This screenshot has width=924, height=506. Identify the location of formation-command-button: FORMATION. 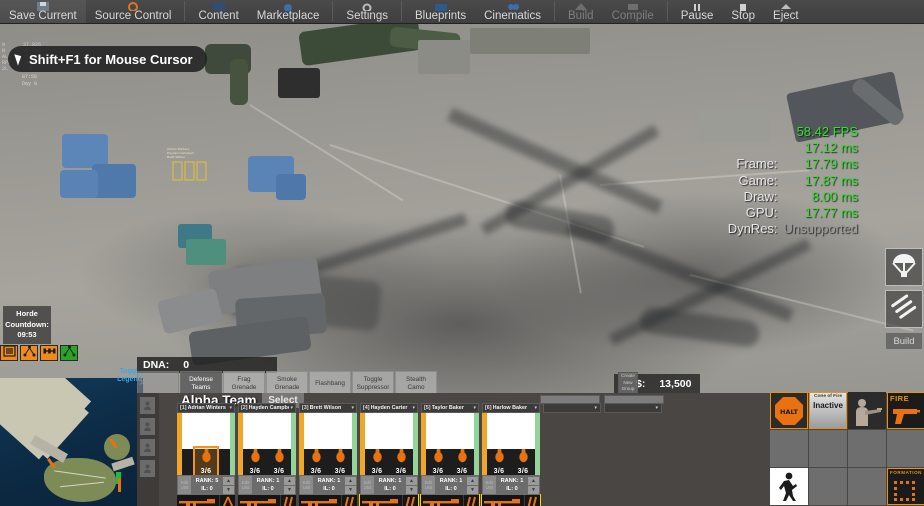
(905, 486).